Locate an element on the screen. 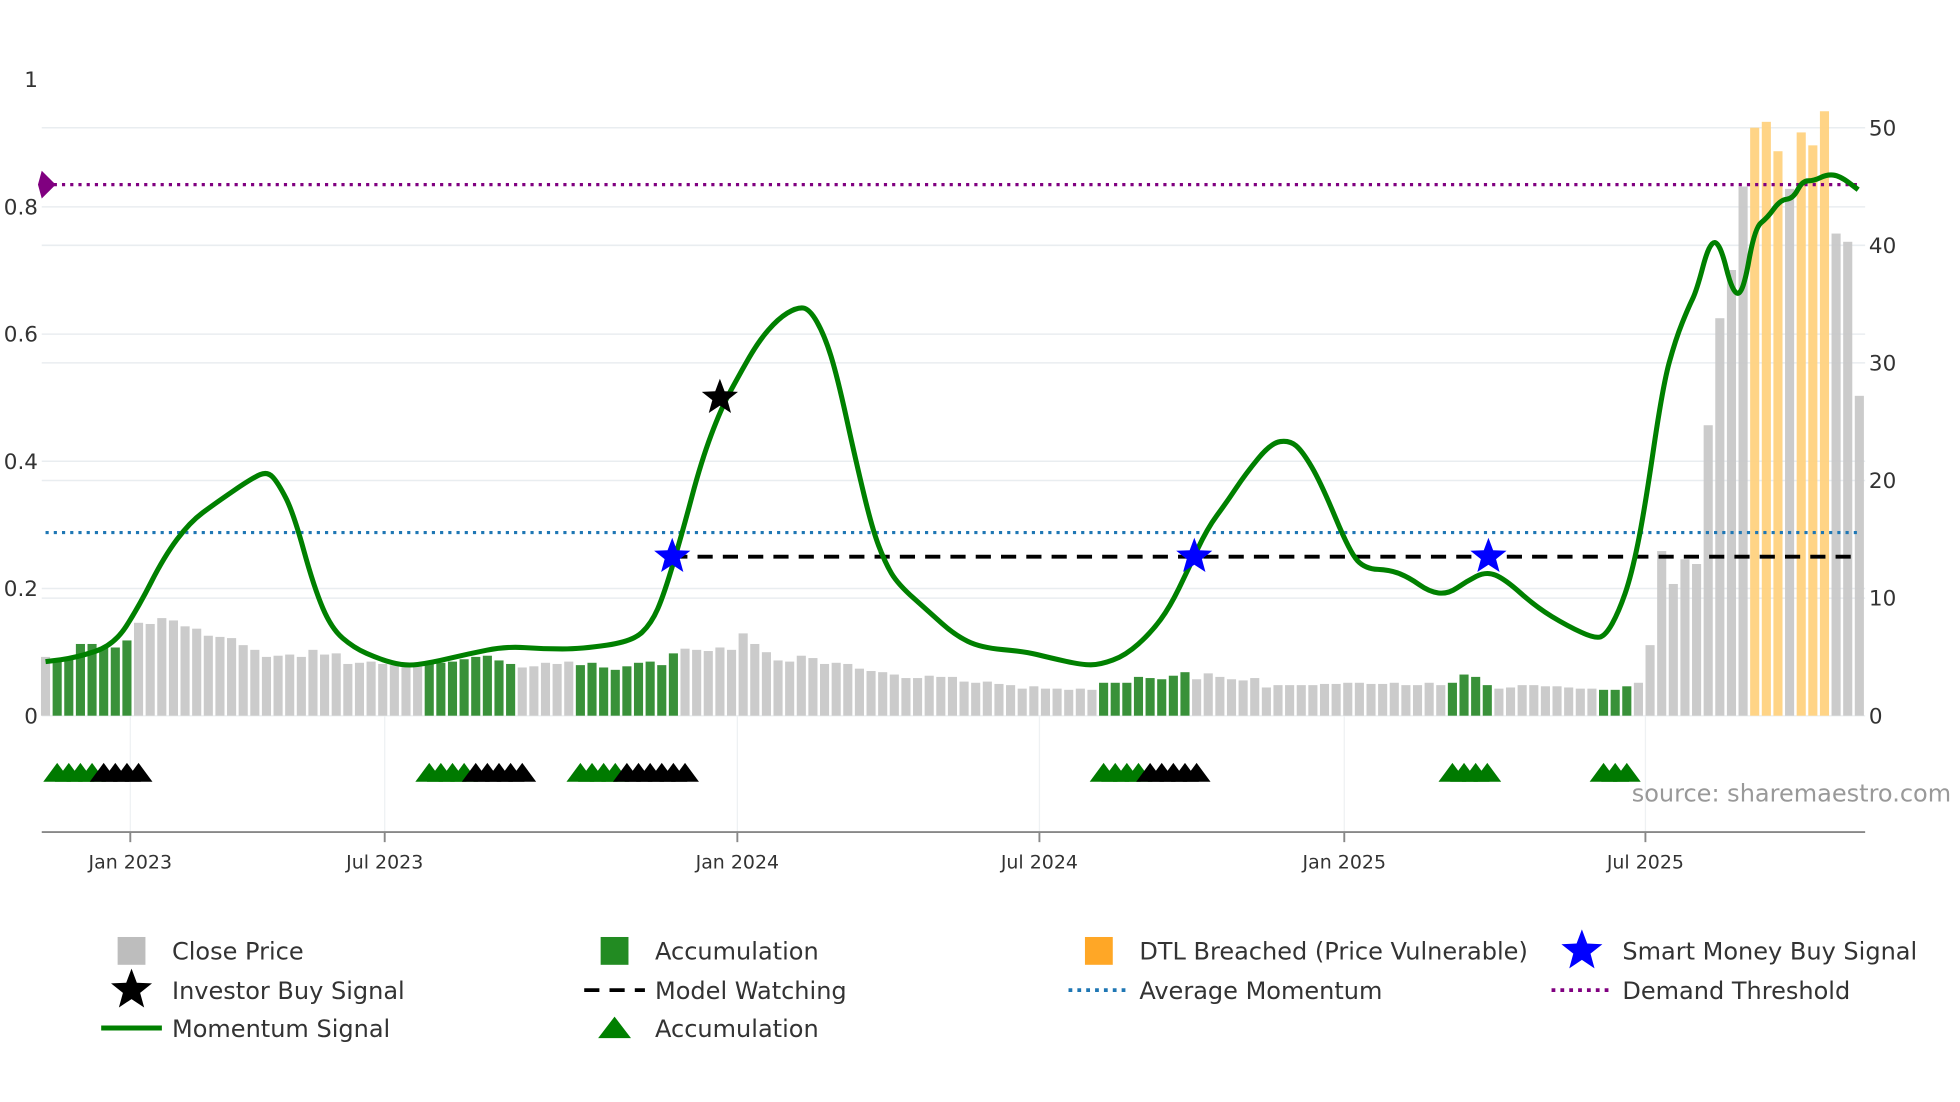 This screenshot has height=1102, width=1960. legend-label: Demand Threshold is located at coordinates (1736, 991).